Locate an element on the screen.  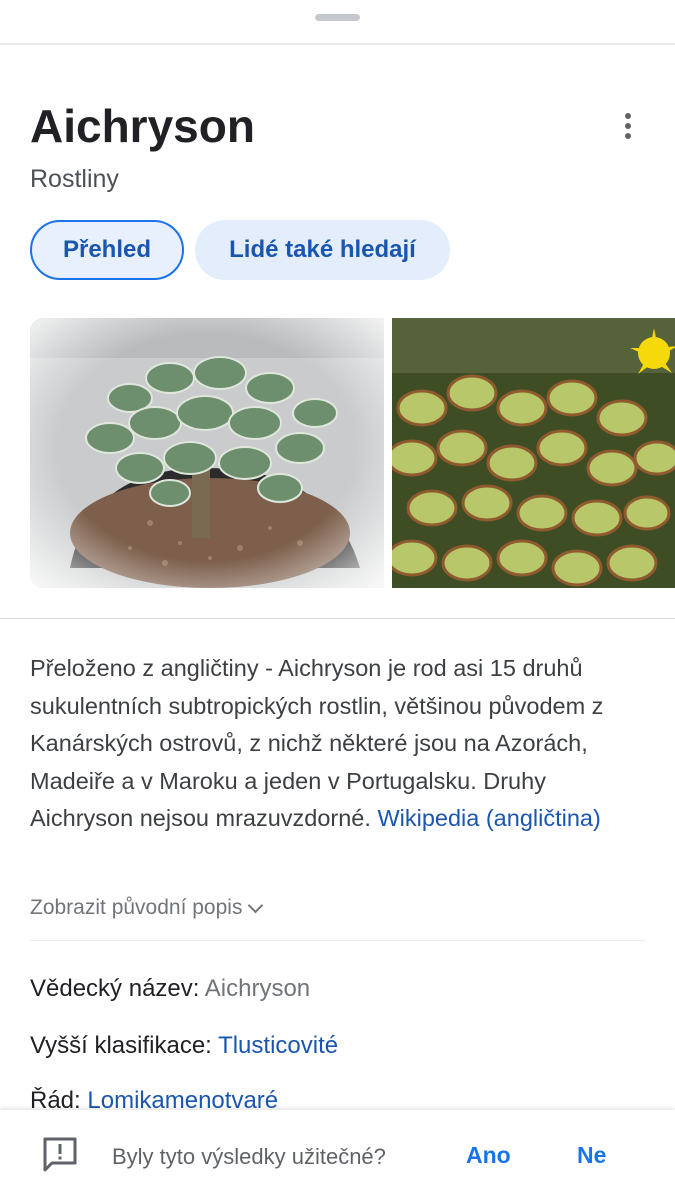
feedback-no-button: Ne is located at coordinates (591, 1155).